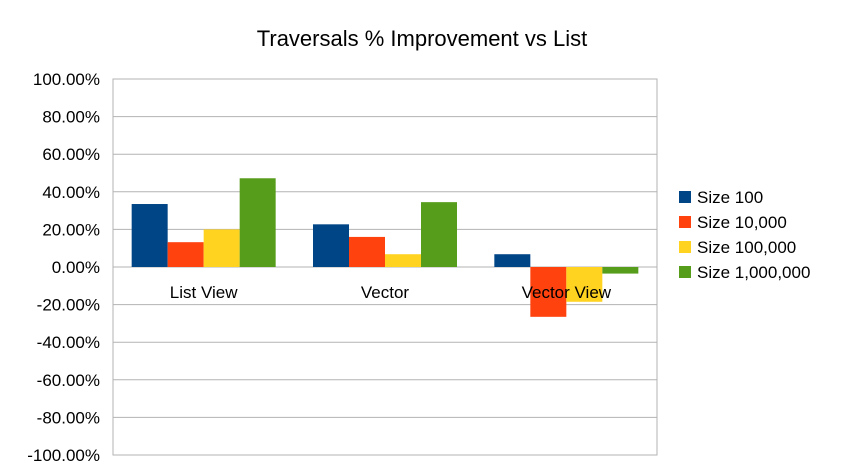 The width and height of the screenshot is (844, 475). What do you see at coordinates (66, 79) in the screenshot?
I see `y-tick-label: 100.00%` at bounding box center [66, 79].